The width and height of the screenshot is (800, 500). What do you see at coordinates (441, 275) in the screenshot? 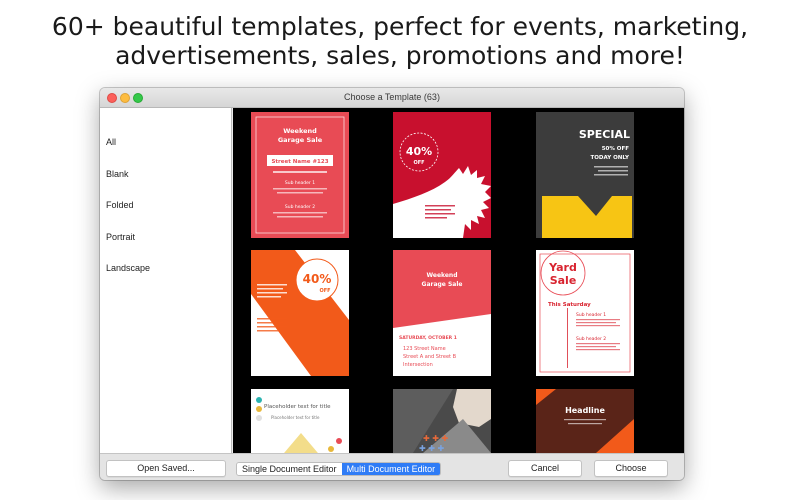
I see `template-5-title-line1: Weekend` at bounding box center [441, 275].